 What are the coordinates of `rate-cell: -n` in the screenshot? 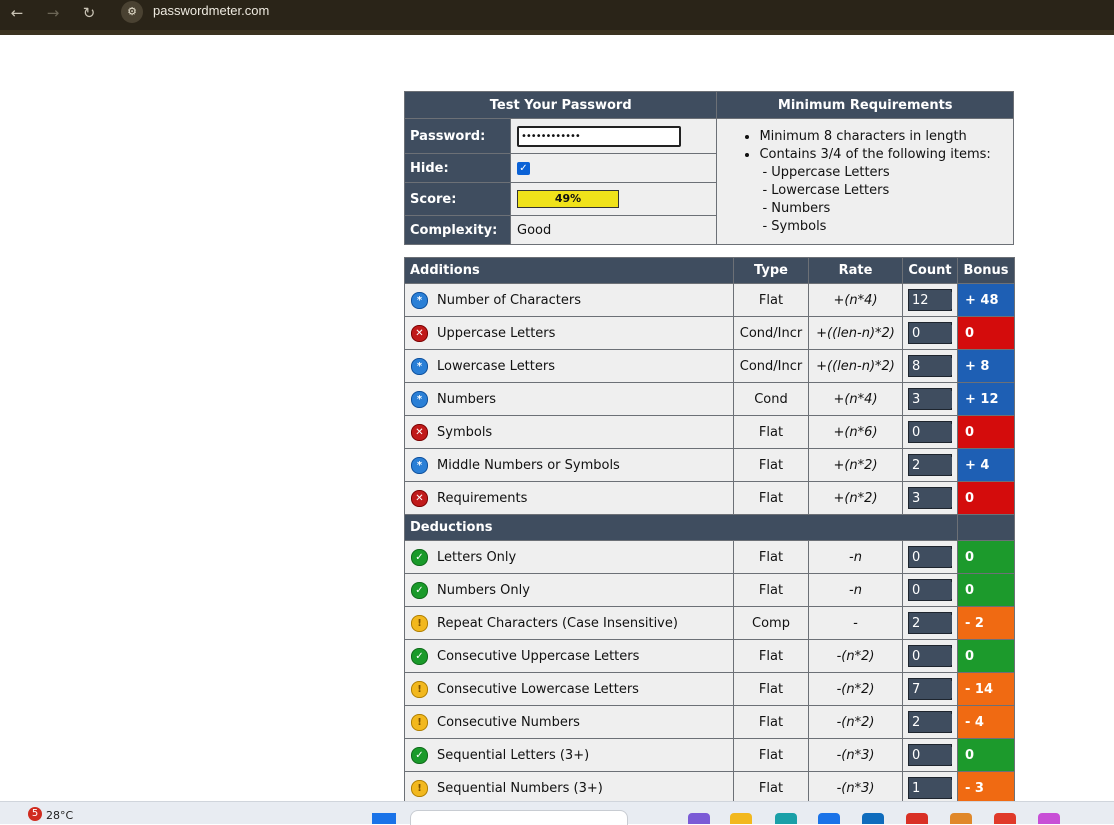 It's located at (855, 557).